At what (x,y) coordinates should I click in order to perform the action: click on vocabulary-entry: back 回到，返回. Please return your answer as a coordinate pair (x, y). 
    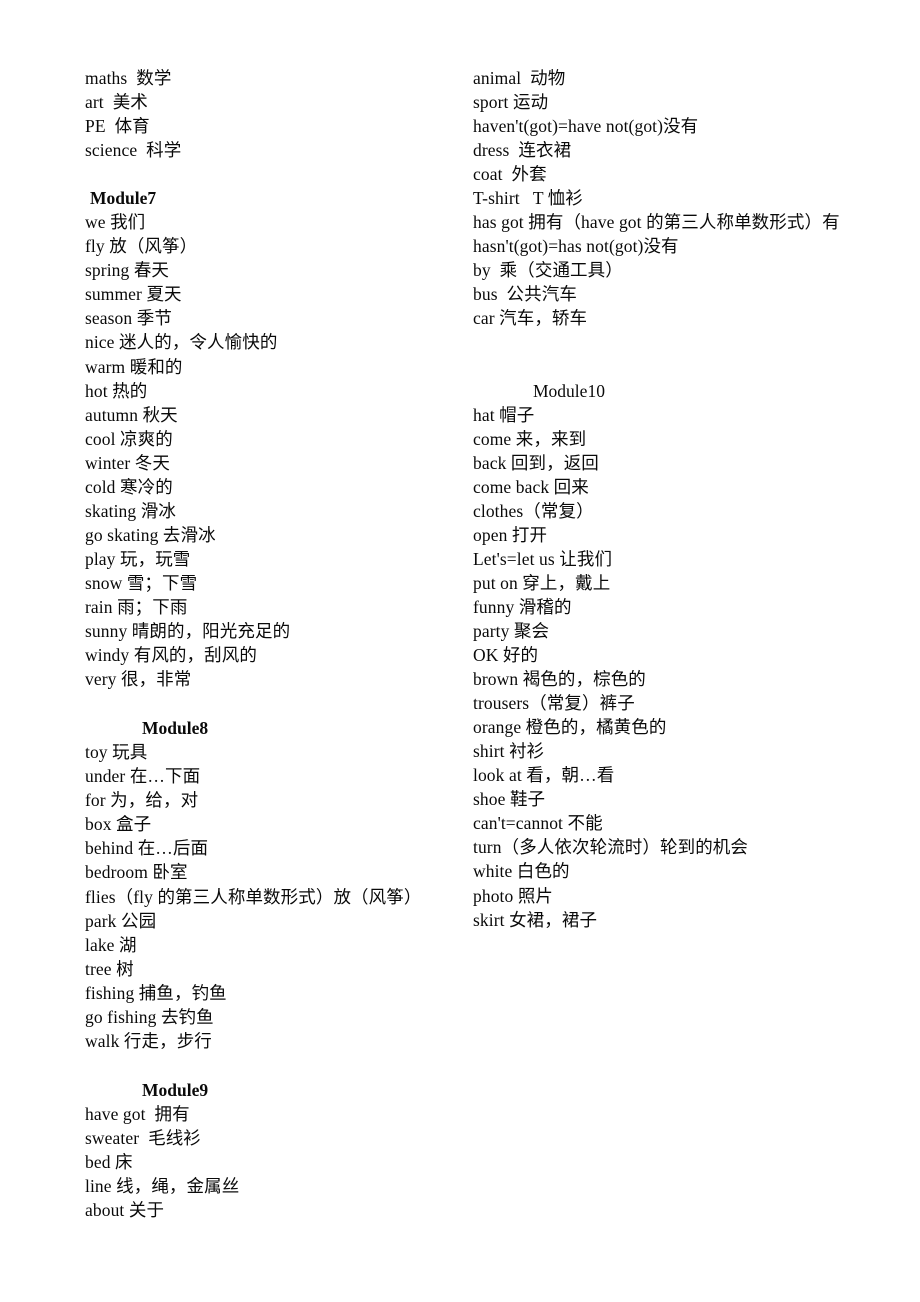
    Looking at the image, I should click on (536, 462).